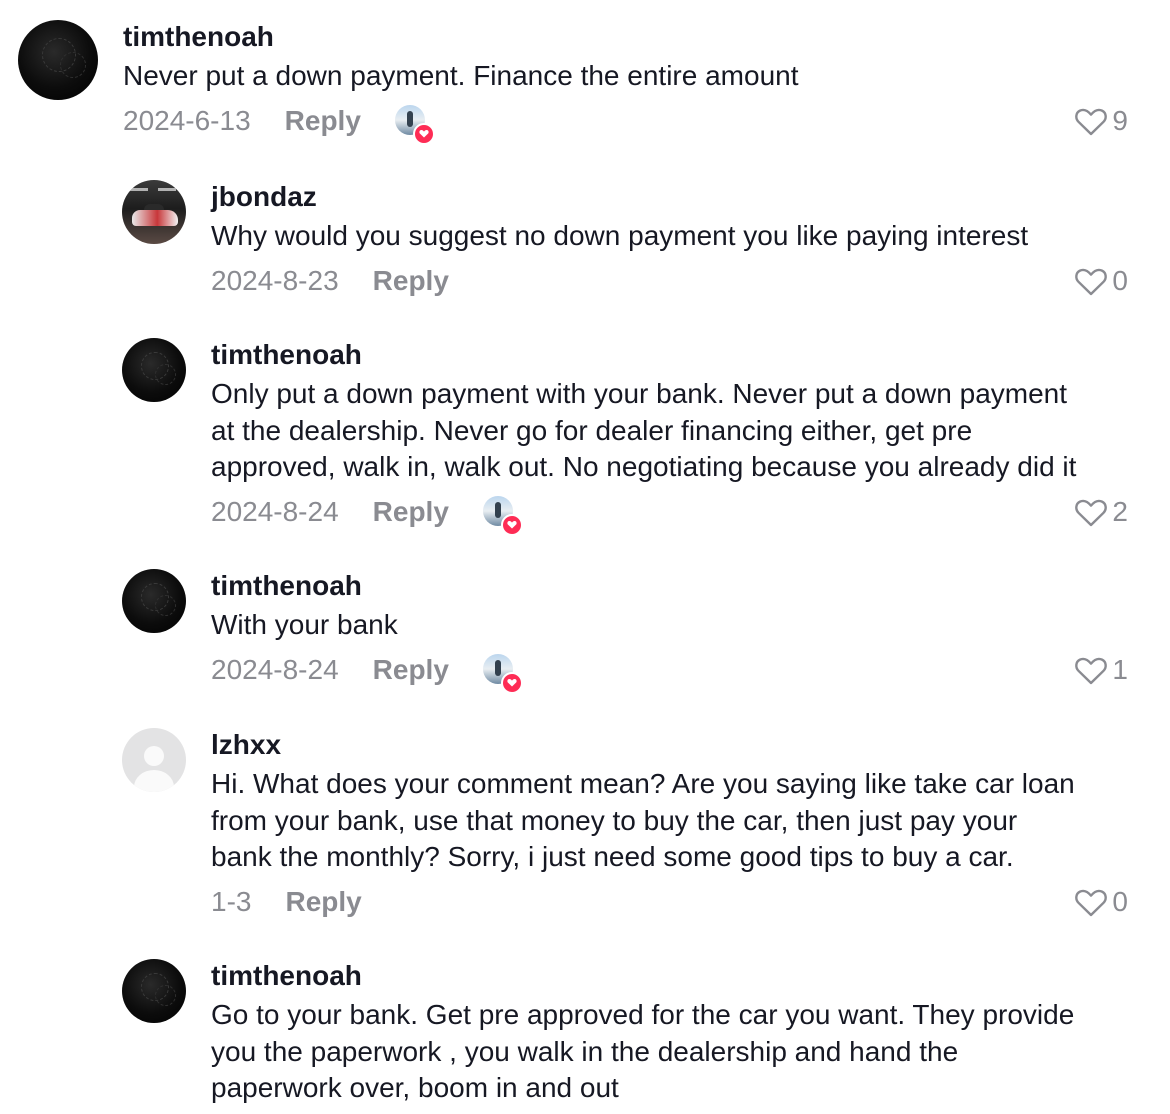 This screenshot has width=1170, height=1114. What do you see at coordinates (669, 197) in the screenshot?
I see `comment-username: jbondaz` at bounding box center [669, 197].